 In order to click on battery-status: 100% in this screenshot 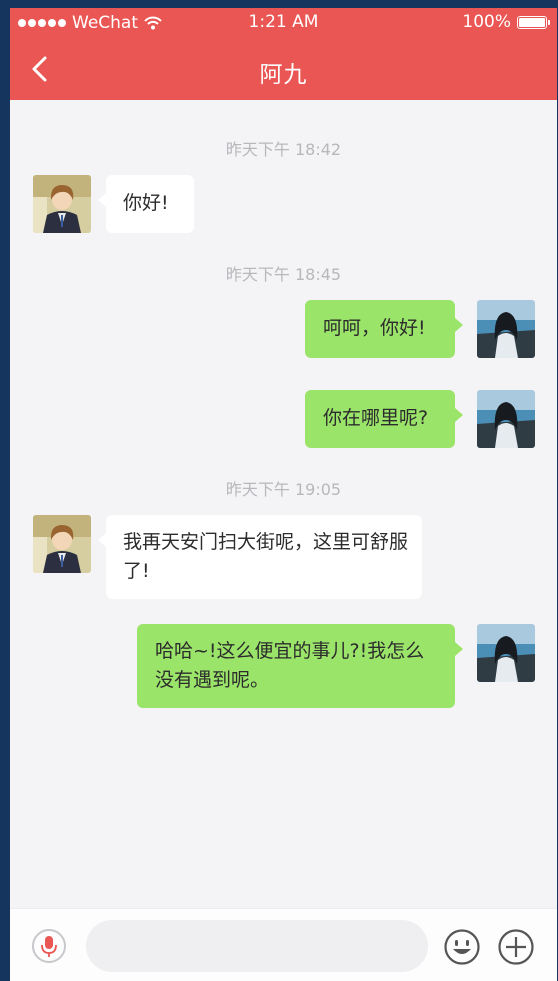, I will do `click(506, 22)`.